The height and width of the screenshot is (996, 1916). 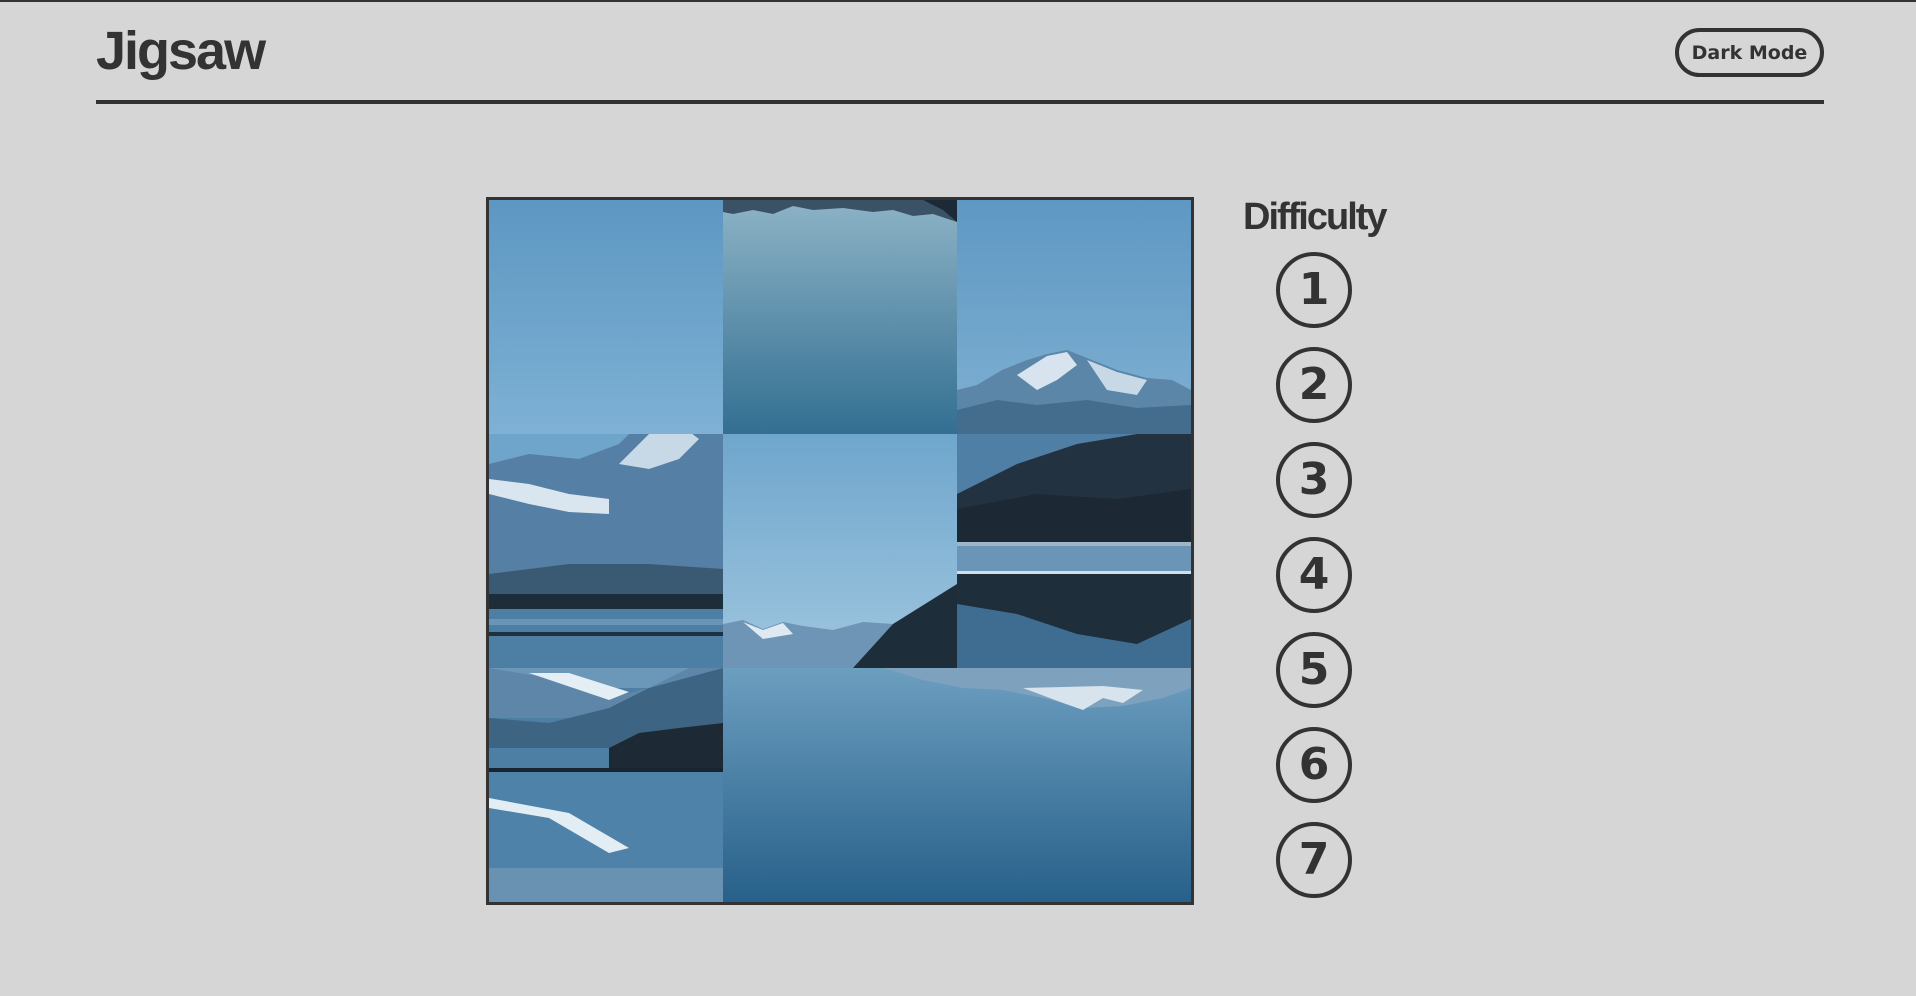 I want to click on difficulty-label: Difficulty, so click(x=1315, y=217).